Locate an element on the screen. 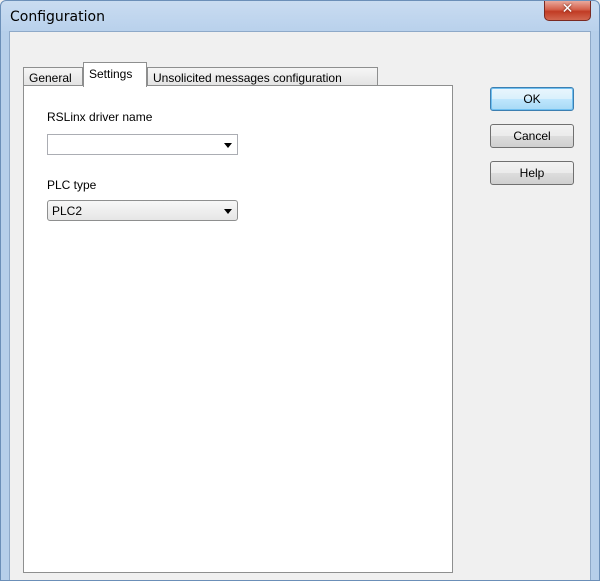  driver-name-label: RSLinx driver name is located at coordinates (100, 117).